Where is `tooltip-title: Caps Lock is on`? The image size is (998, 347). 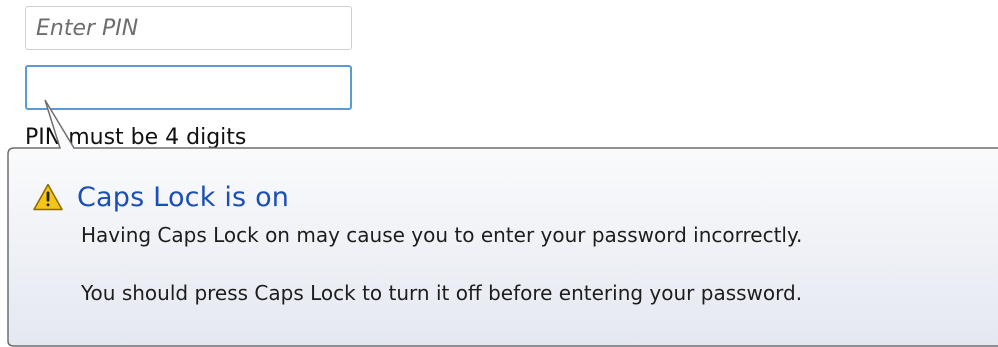 tooltip-title: Caps Lock is on is located at coordinates (183, 197).